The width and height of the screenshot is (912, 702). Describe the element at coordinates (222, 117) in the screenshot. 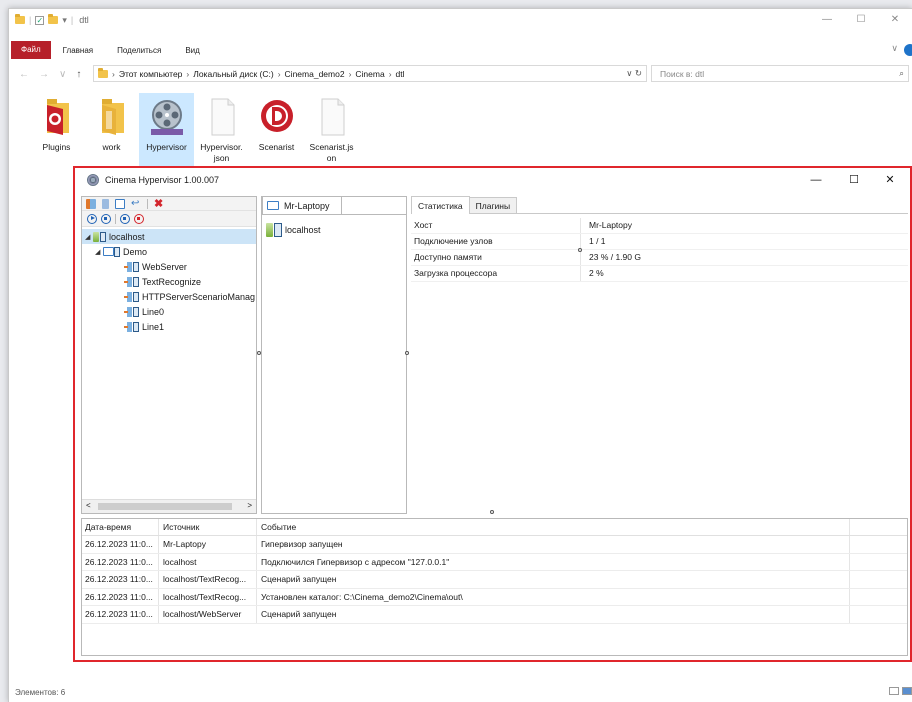

I see `blank-file-icon` at that location.